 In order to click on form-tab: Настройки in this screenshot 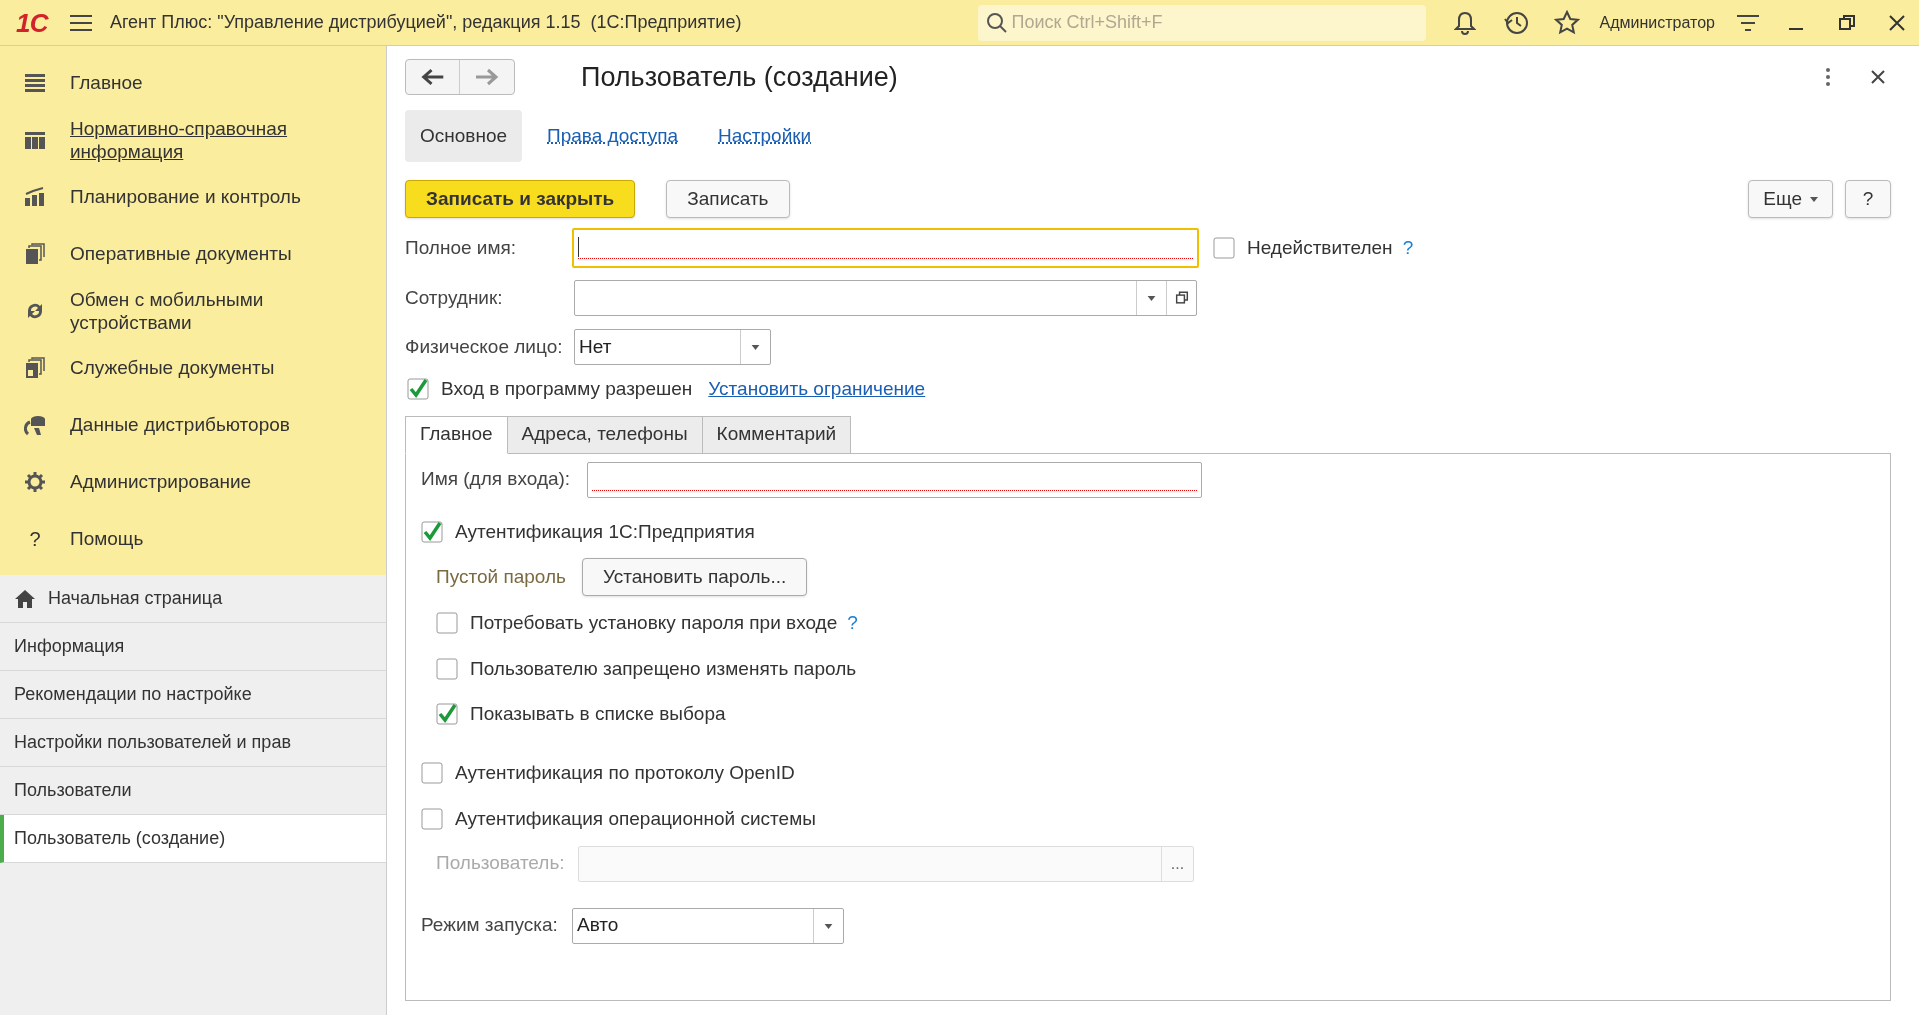, I will do `click(765, 136)`.